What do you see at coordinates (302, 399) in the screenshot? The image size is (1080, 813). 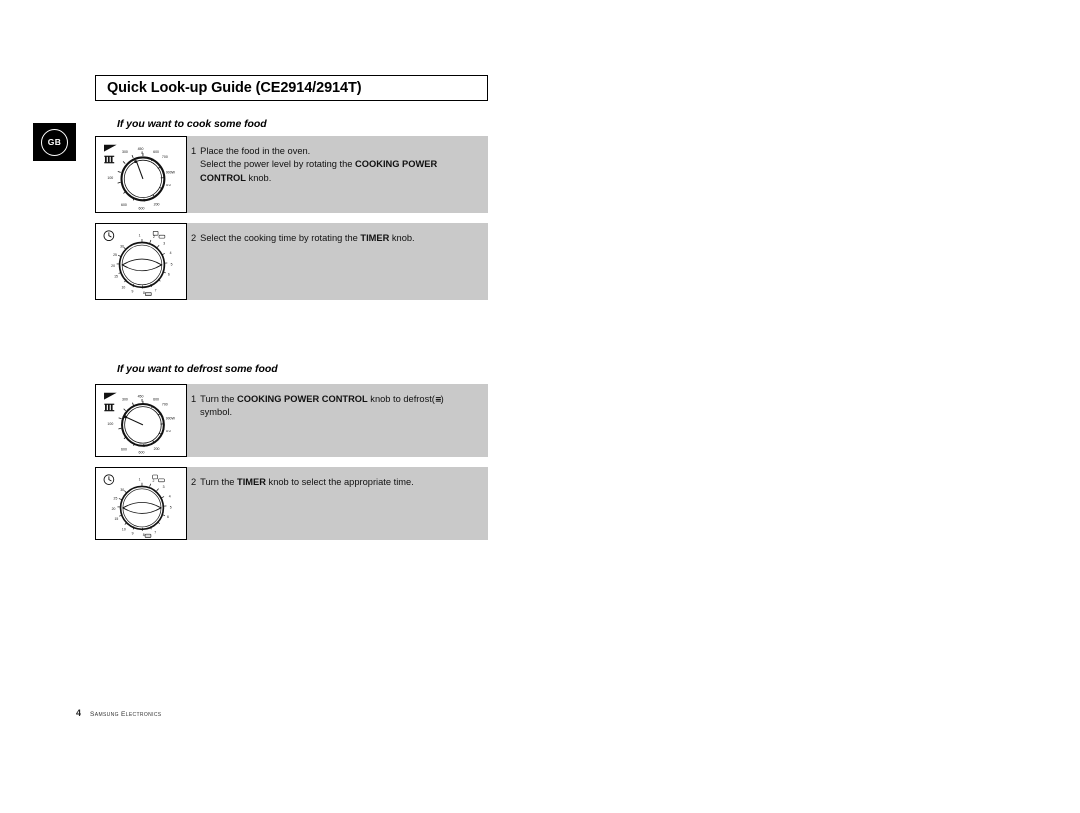 I see `step-line-1-bold: COOKING POWER CONTROL` at bounding box center [302, 399].